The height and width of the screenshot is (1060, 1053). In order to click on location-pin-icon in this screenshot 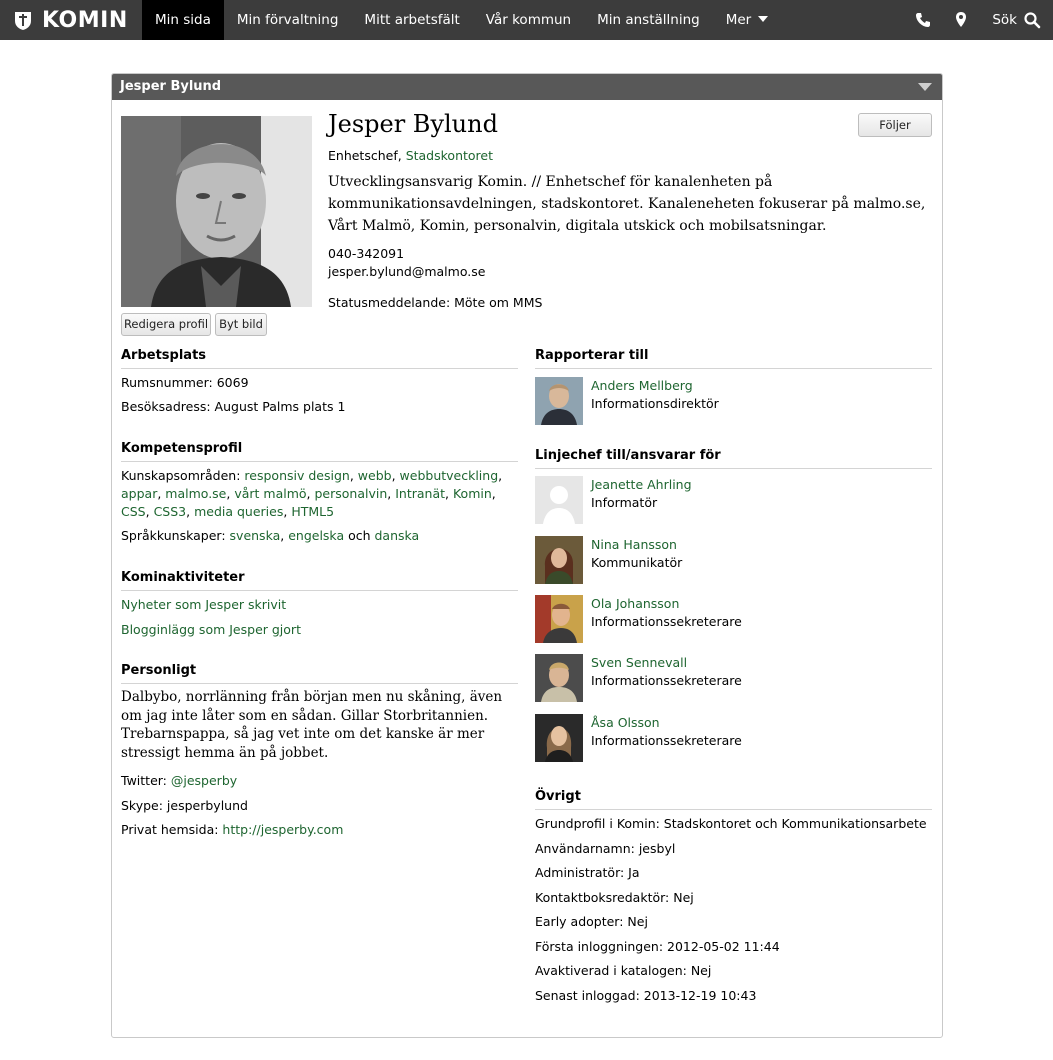, I will do `click(961, 20)`.